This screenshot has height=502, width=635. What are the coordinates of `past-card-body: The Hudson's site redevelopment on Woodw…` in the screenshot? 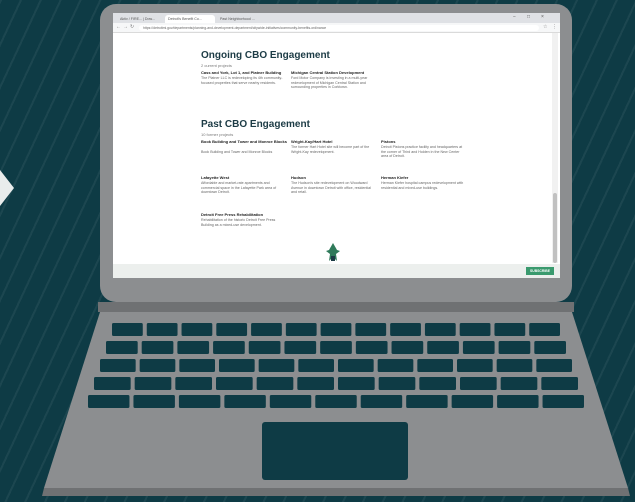 It's located at (331, 188).